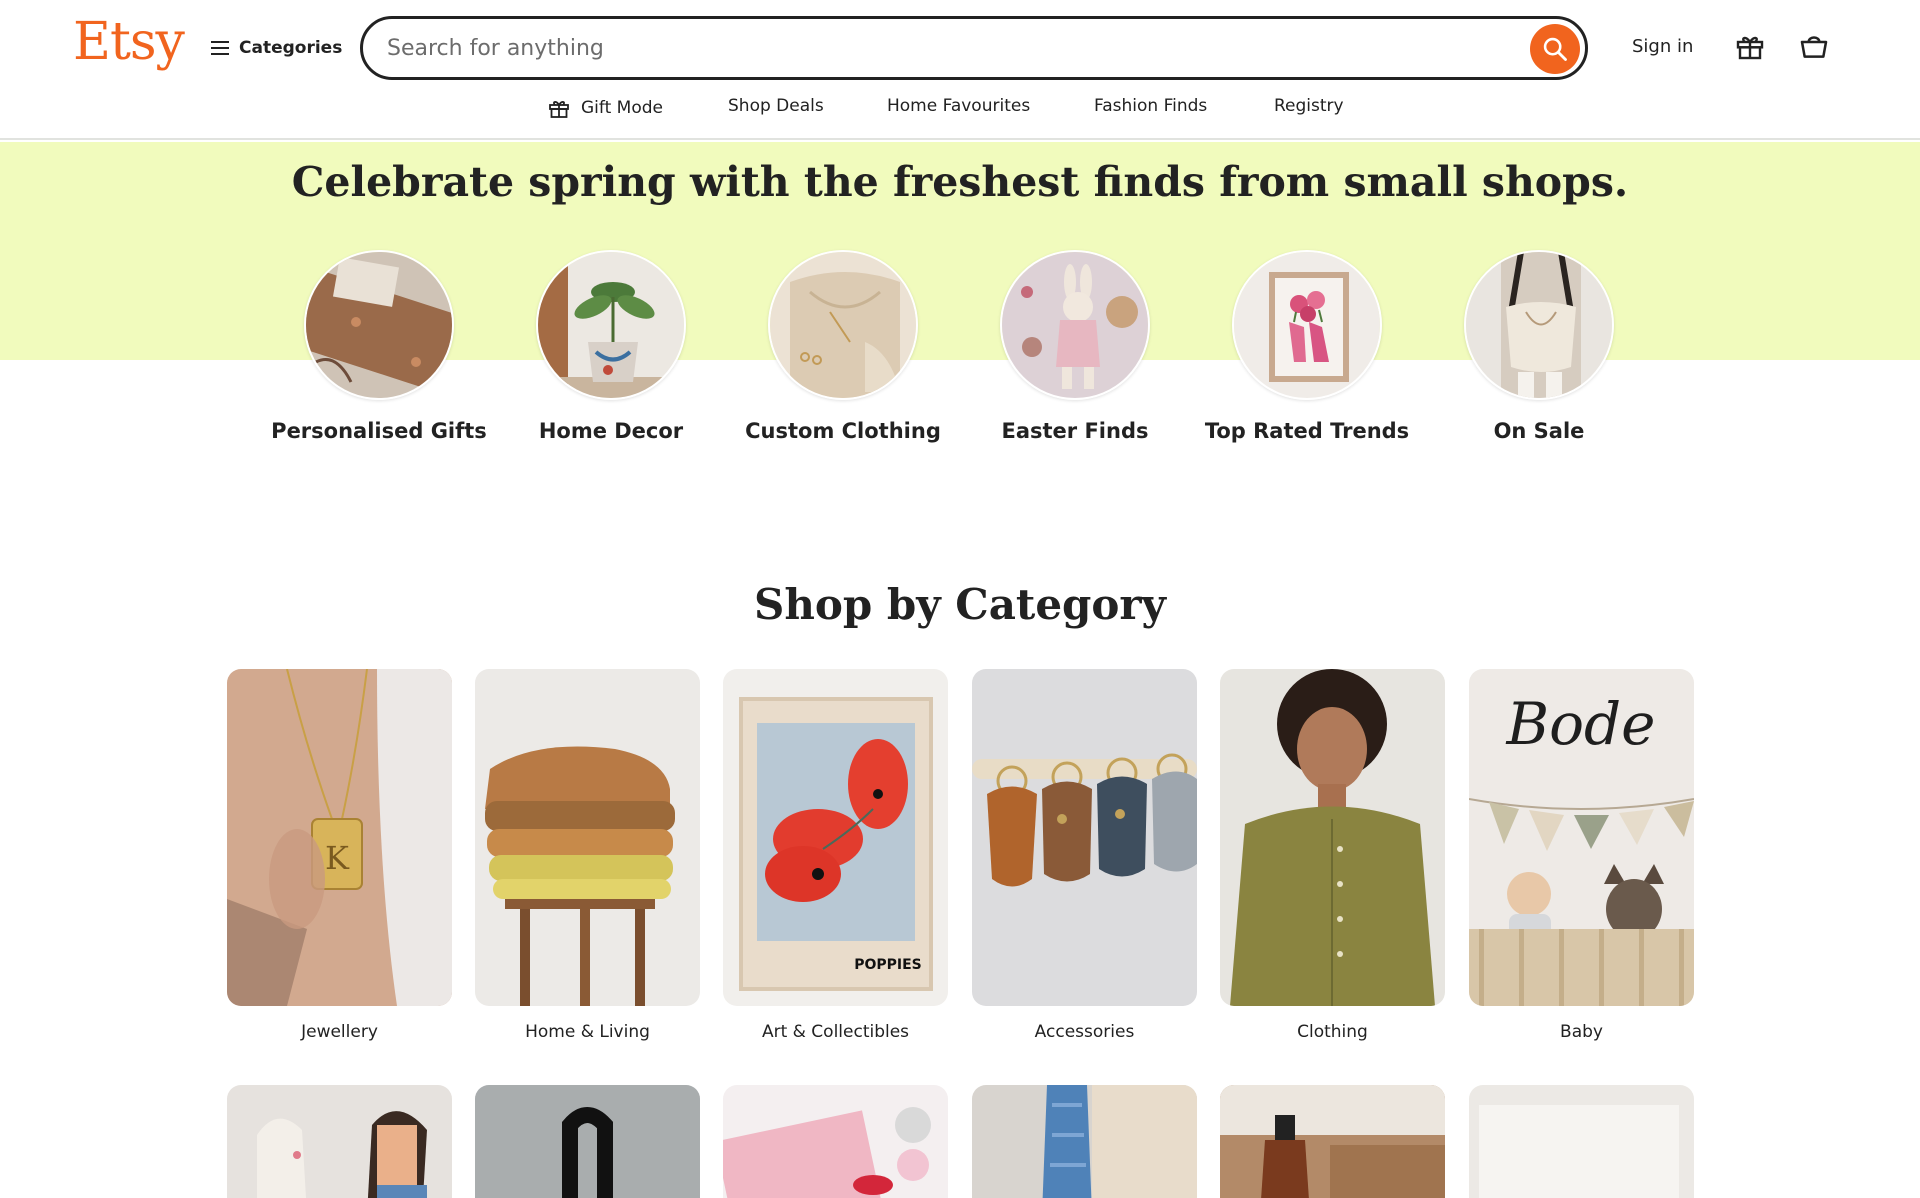 The width and height of the screenshot is (1920, 1198). I want to click on art-collectibles-image: POPPIES, so click(835, 837).